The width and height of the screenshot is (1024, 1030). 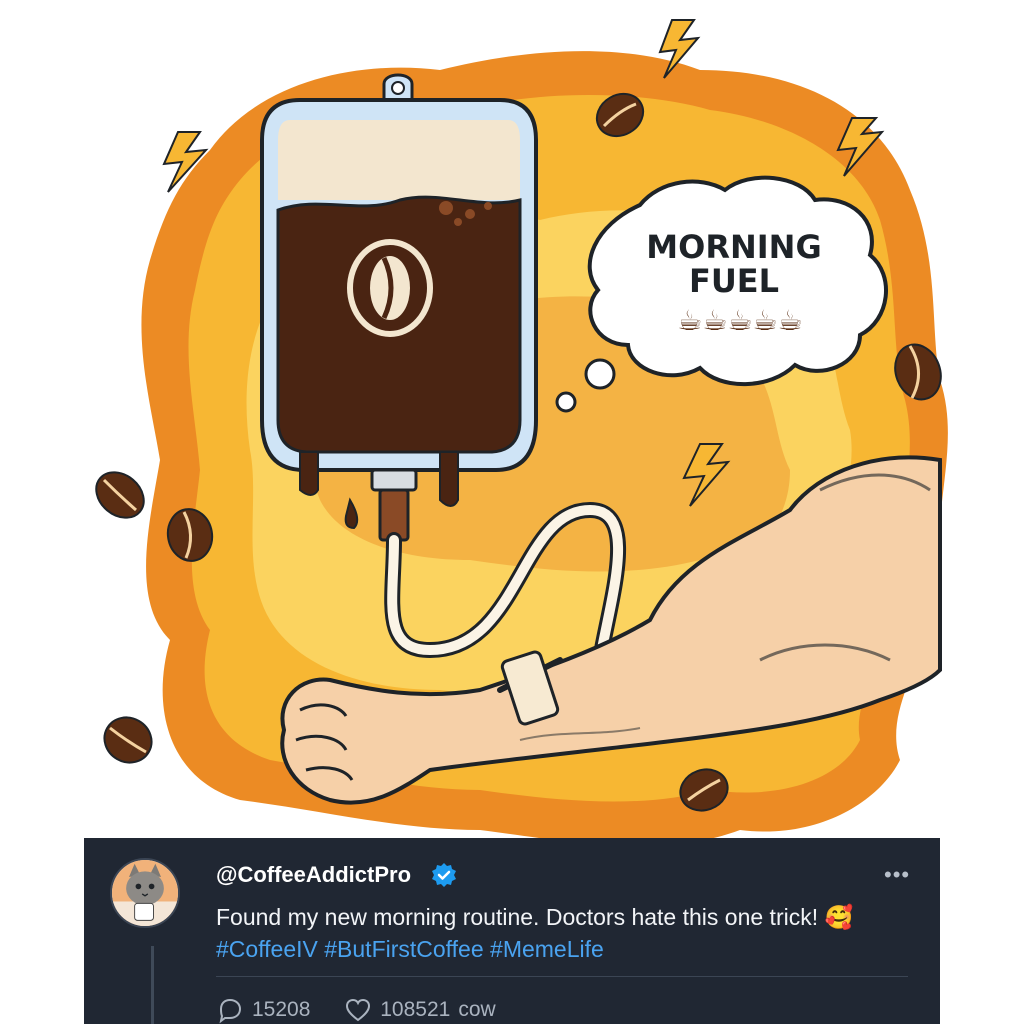 I want to click on like-count: 108521, so click(x=415, y=1009).